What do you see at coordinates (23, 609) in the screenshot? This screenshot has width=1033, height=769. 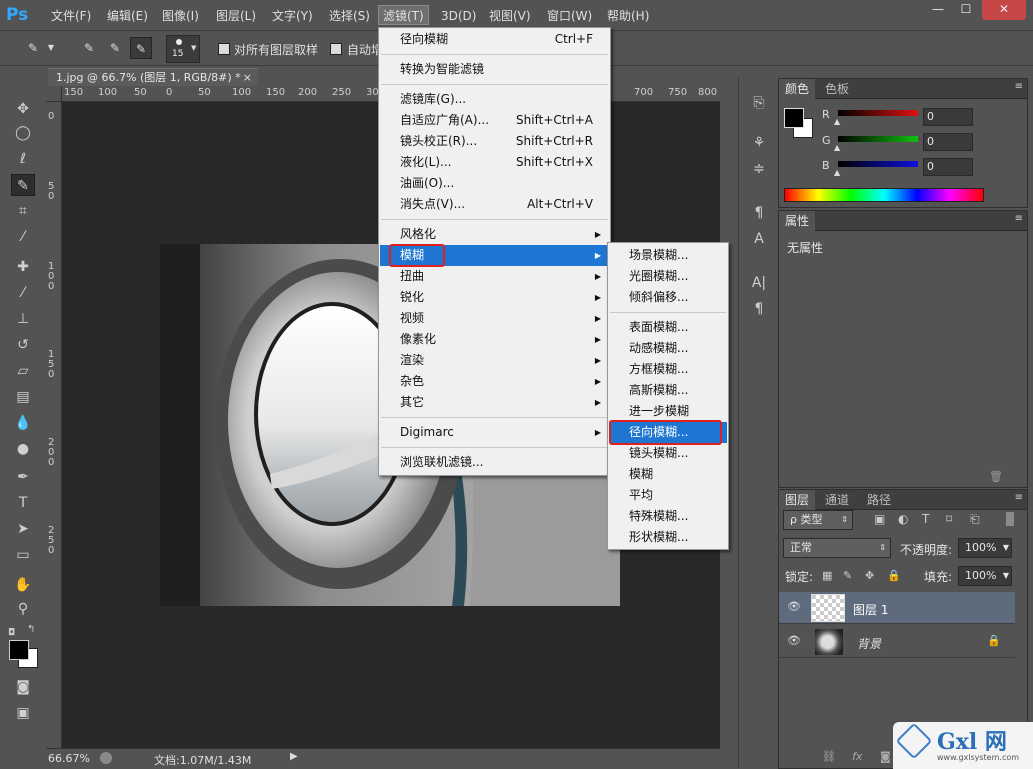 I see `zoom-tool-icon: ⚲` at bounding box center [23, 609].